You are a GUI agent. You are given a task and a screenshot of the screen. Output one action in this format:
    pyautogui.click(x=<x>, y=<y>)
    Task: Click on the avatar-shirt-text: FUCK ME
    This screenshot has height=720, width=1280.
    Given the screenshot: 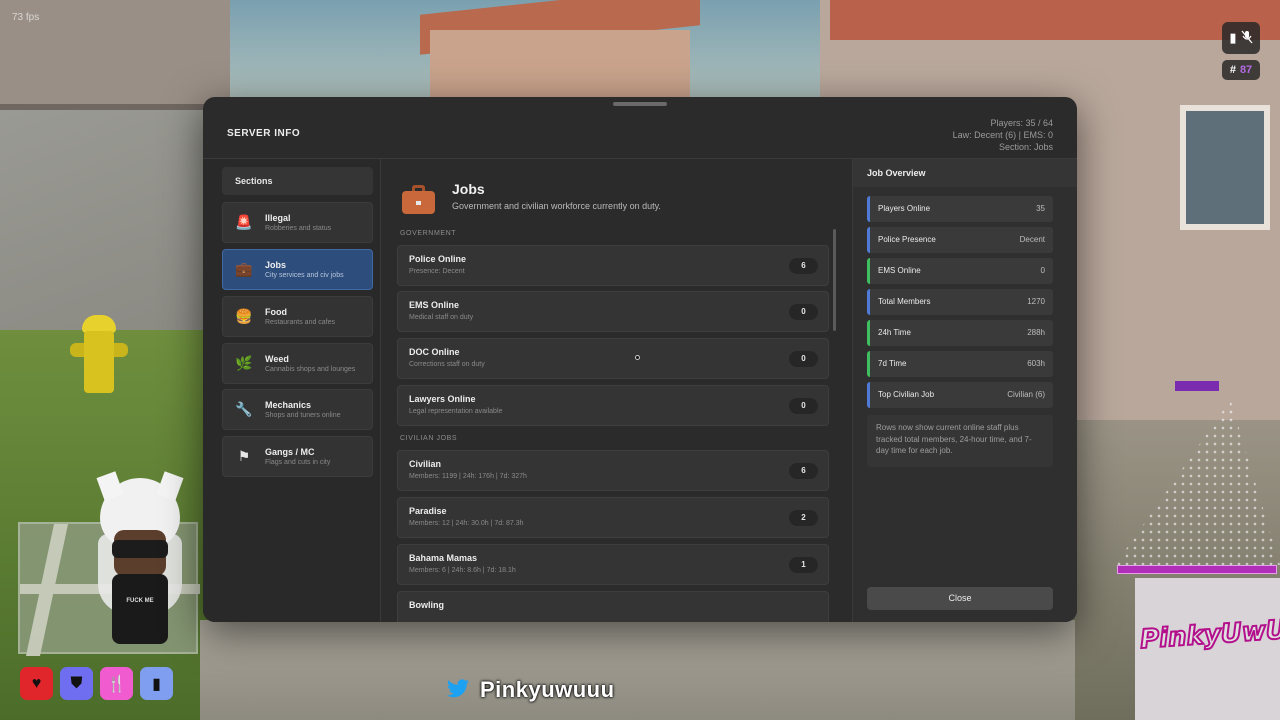 What is the action you would take?
    pyautogui.click(x=140, y=601)
    